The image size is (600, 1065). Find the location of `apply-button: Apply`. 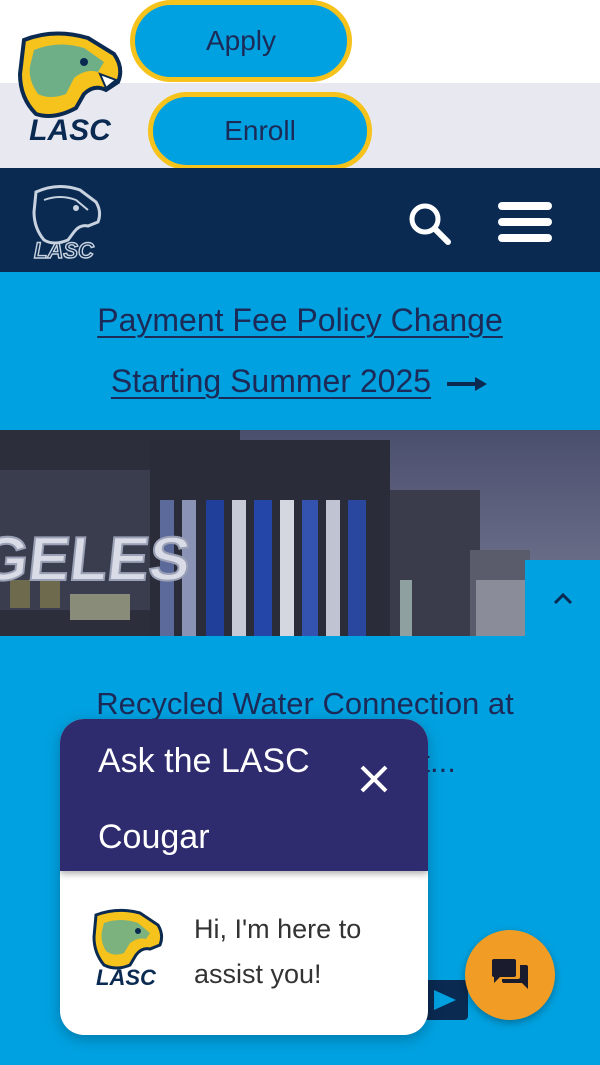

apply-button: Apply is located at coordinates (241, 41).